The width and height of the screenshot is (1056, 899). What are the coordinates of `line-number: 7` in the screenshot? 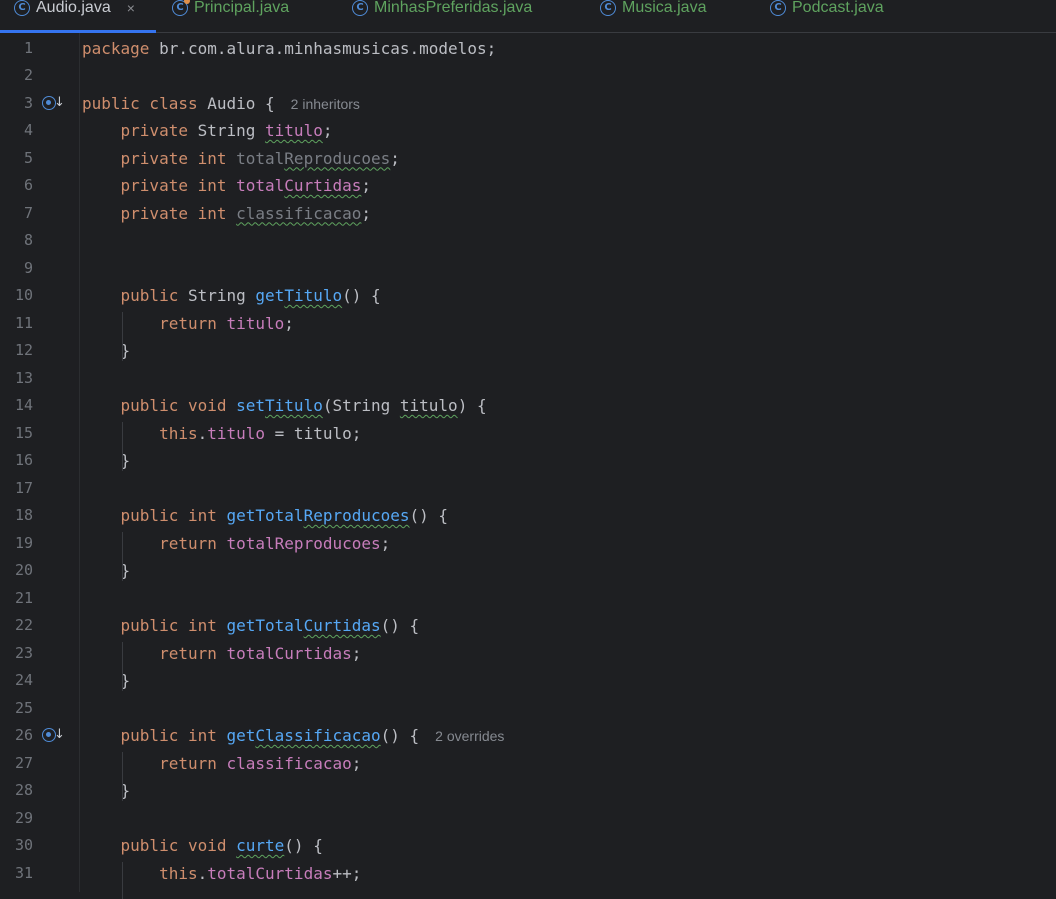 It's located at (16, 214).